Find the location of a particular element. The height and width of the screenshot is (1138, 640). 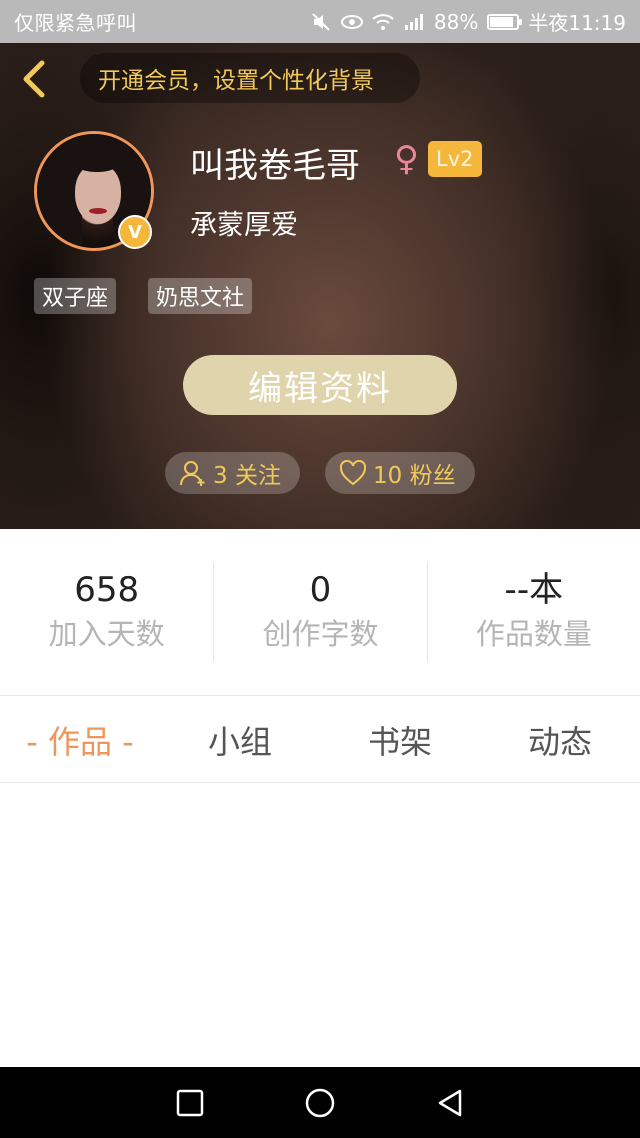

tab-works: - 作品 - is located at coordinates (80, 740).